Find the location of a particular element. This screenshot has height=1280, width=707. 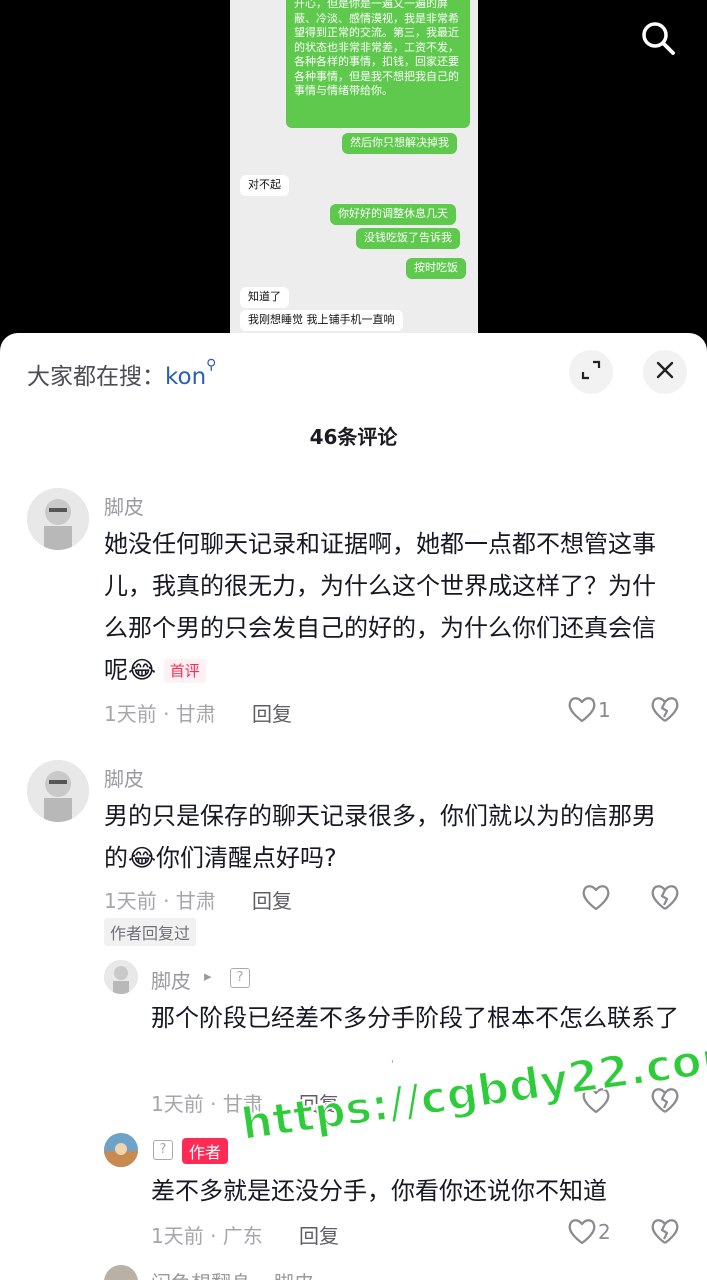

expand-button is located at coordinates (591, 372).